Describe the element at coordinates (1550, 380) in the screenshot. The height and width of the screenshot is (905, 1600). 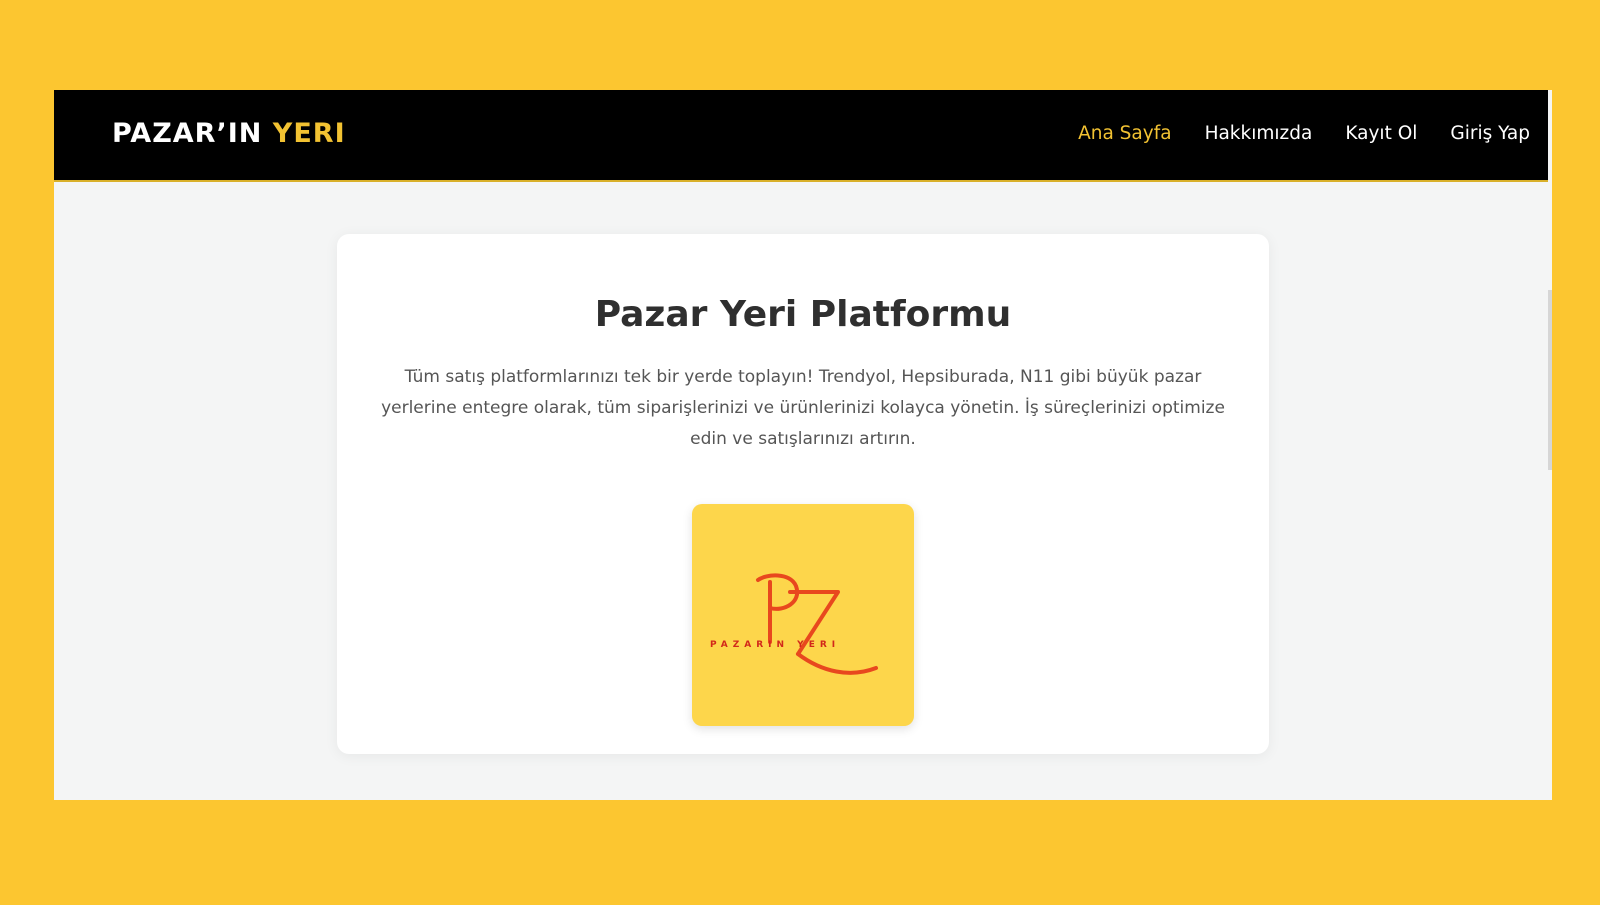
I see `scrollbar-thumb` at that location.